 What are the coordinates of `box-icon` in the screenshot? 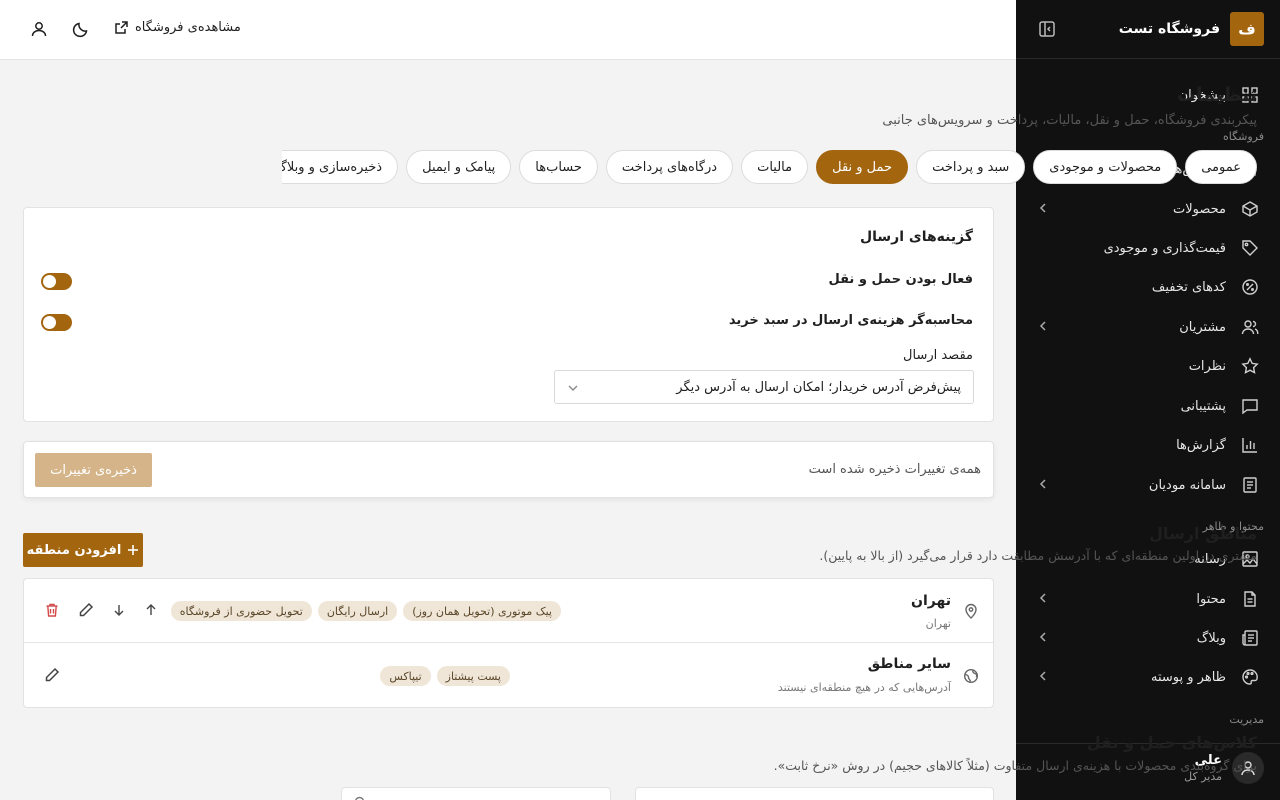 It's located at (1250, 209).